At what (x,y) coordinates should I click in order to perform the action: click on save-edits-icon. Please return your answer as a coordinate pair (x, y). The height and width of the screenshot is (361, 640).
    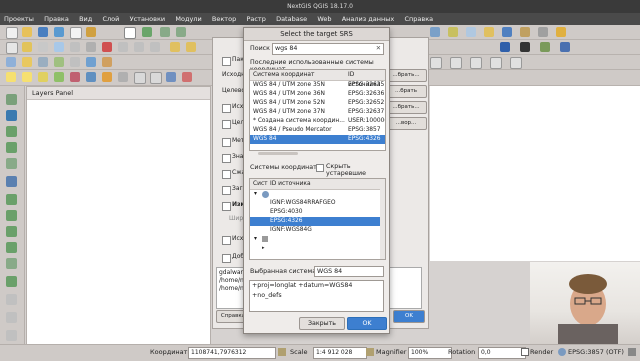
    Looking at the image, I should click on (43, 47).